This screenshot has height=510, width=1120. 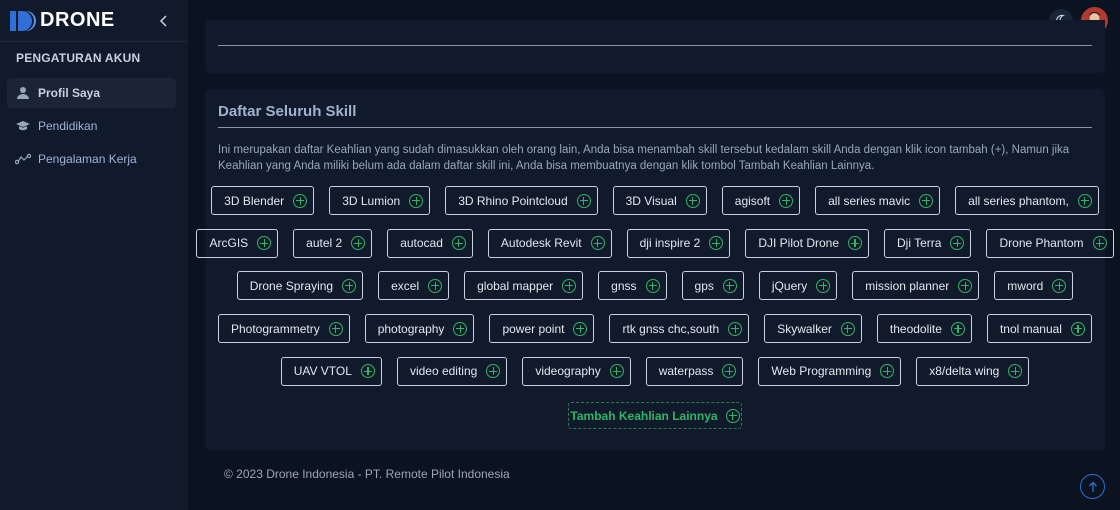 I want to click on skill-chip: Web Programming, so click(x=830, y=371).